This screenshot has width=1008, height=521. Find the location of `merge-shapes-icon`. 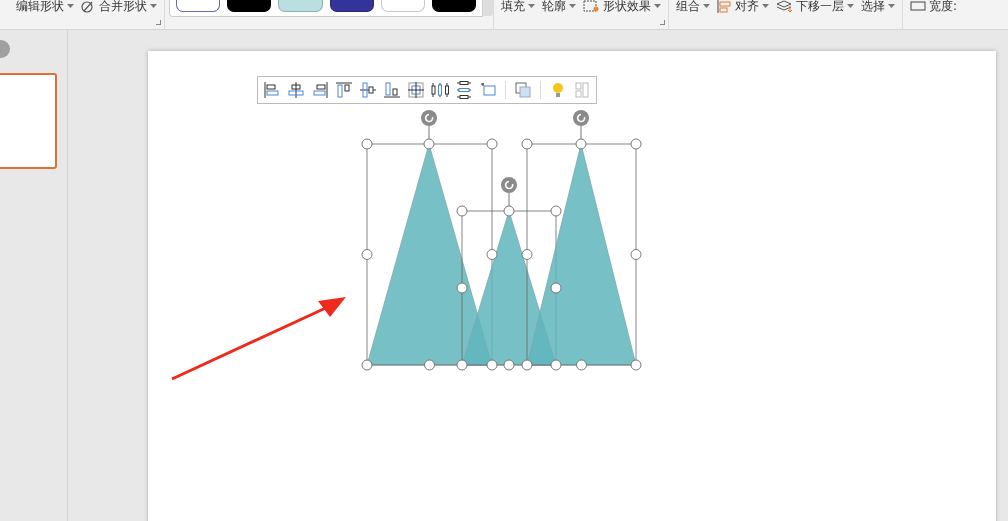

merge-shapes-icon is located at coordinates (88, 6).